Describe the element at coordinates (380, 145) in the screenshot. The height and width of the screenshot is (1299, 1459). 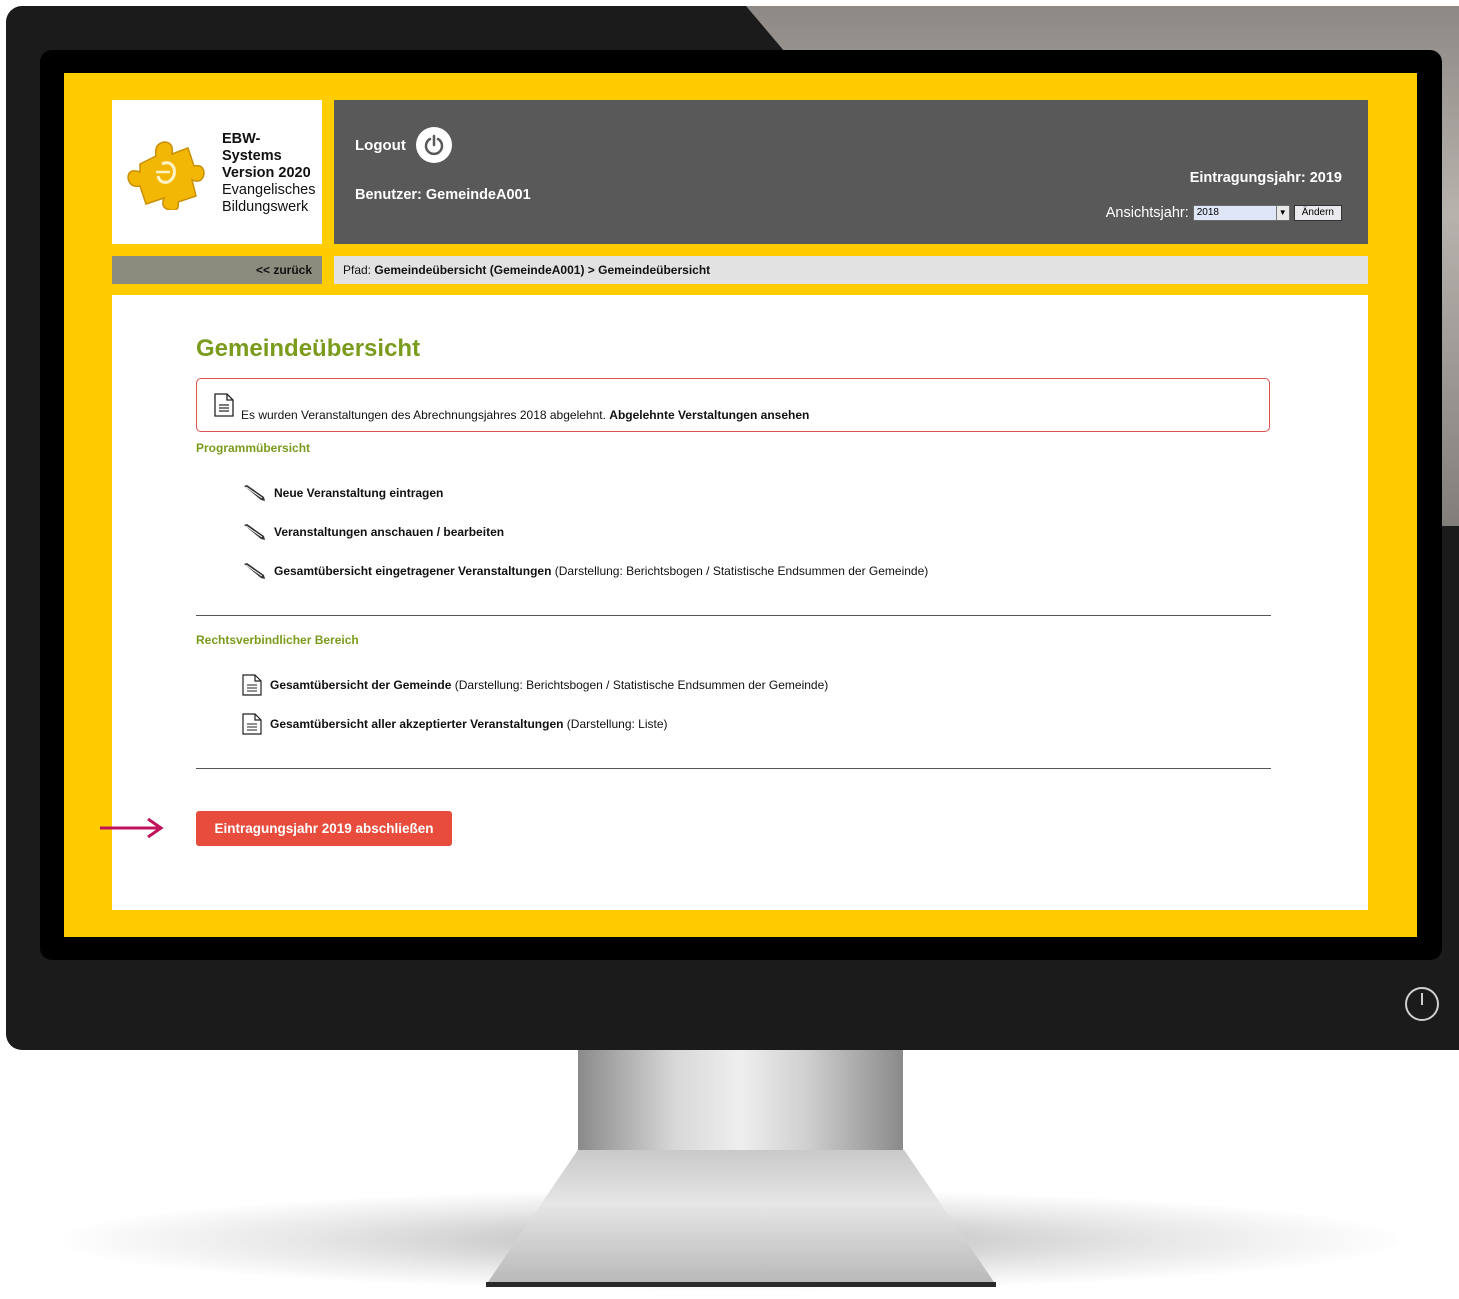
I see `logout-link: Logout` at that location.